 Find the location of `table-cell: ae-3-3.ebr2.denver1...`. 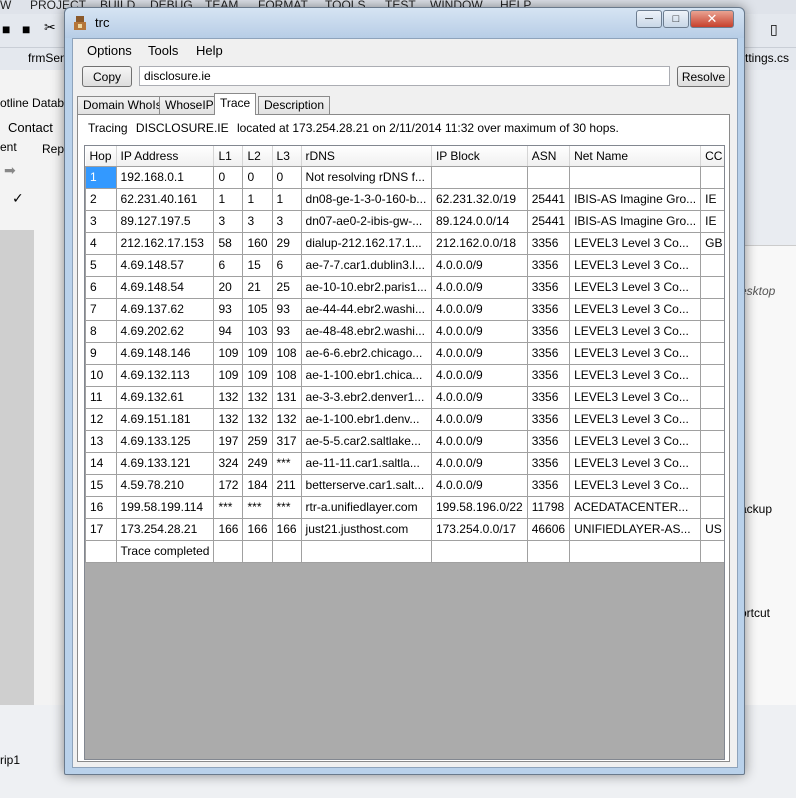

table-cell: ae-3-3.ebr2.denver1... is located at coordinates (366, 397).